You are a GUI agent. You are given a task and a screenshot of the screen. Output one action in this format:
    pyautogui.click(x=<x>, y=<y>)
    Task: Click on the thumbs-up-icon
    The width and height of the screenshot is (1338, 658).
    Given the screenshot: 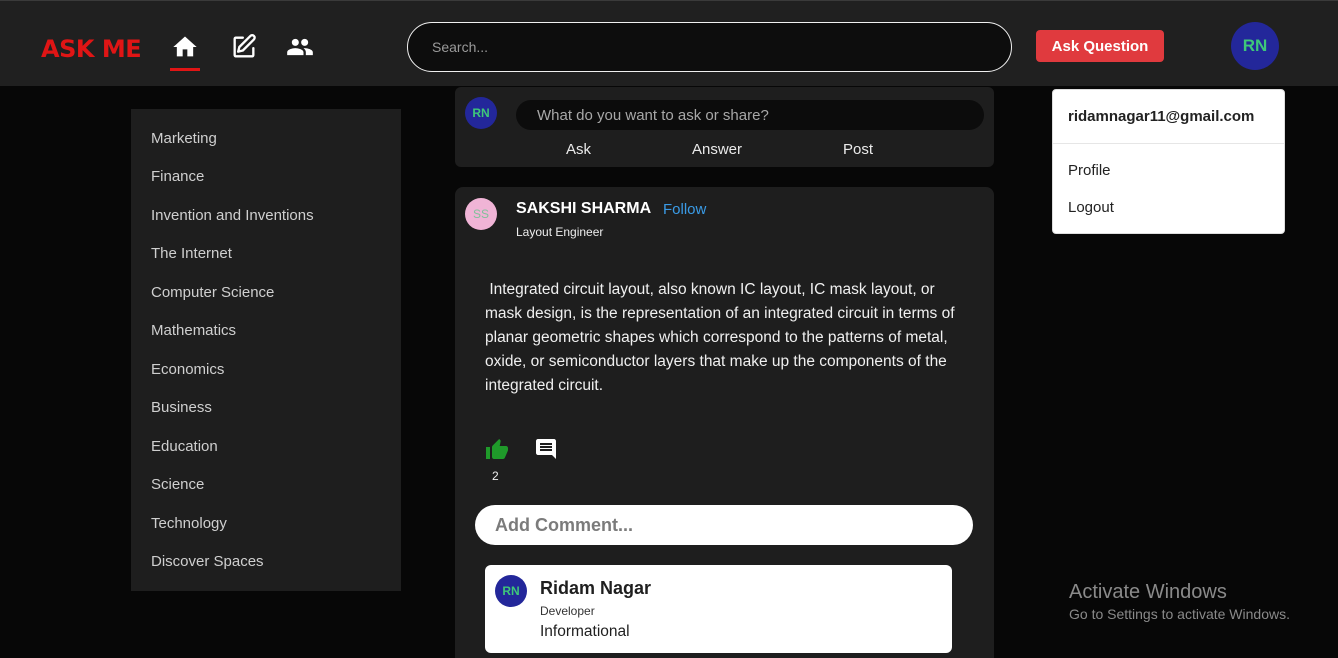 What is the action you would take?
    pyautogui.click(x=497, y=450)
    